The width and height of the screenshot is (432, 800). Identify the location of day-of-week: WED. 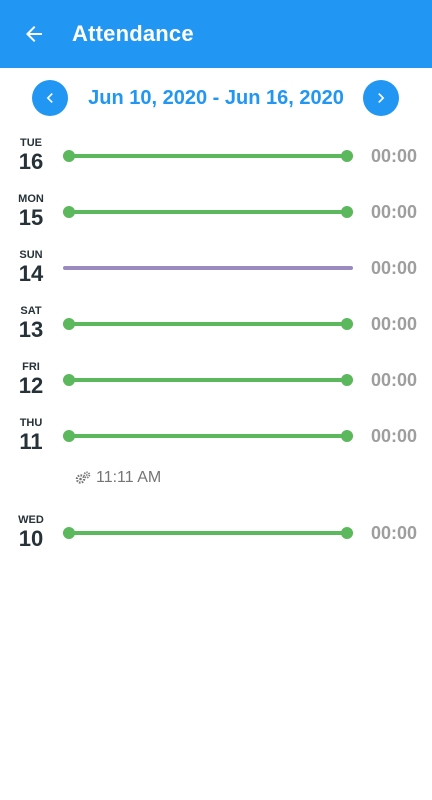
(31, 520).